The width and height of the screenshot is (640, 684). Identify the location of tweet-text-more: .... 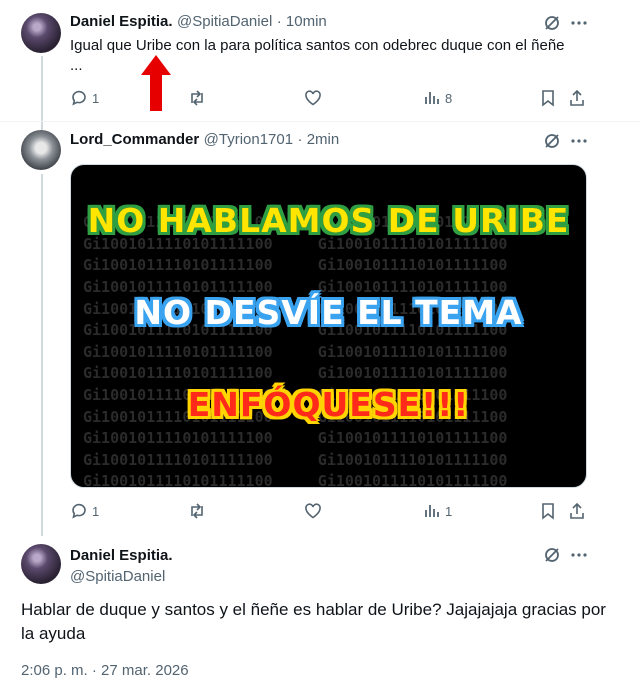
(76, 65).